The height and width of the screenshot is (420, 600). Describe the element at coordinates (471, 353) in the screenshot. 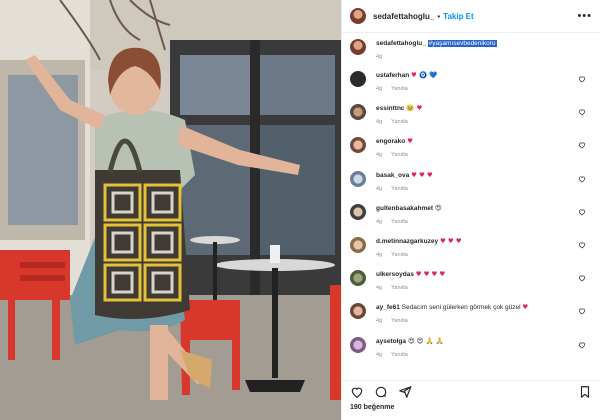

I see `comment-item: aysetolga 😍 😍 🙏 🙏 4g Yanıtla` at that location.